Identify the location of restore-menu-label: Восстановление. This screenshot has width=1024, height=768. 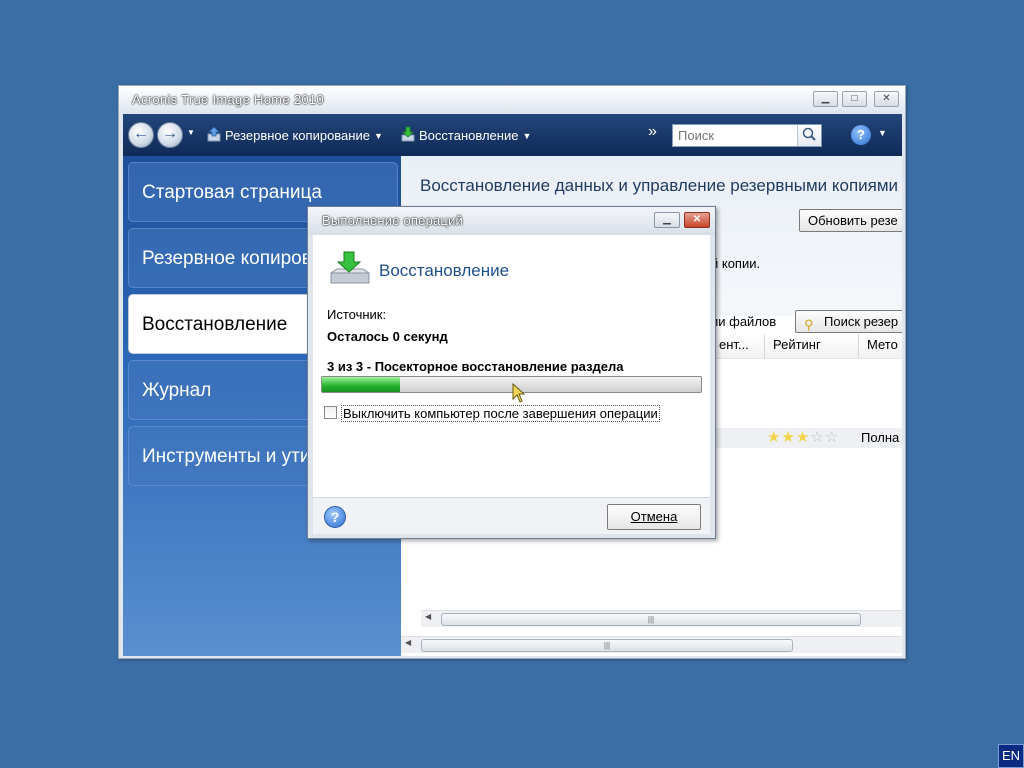
(469, 135).